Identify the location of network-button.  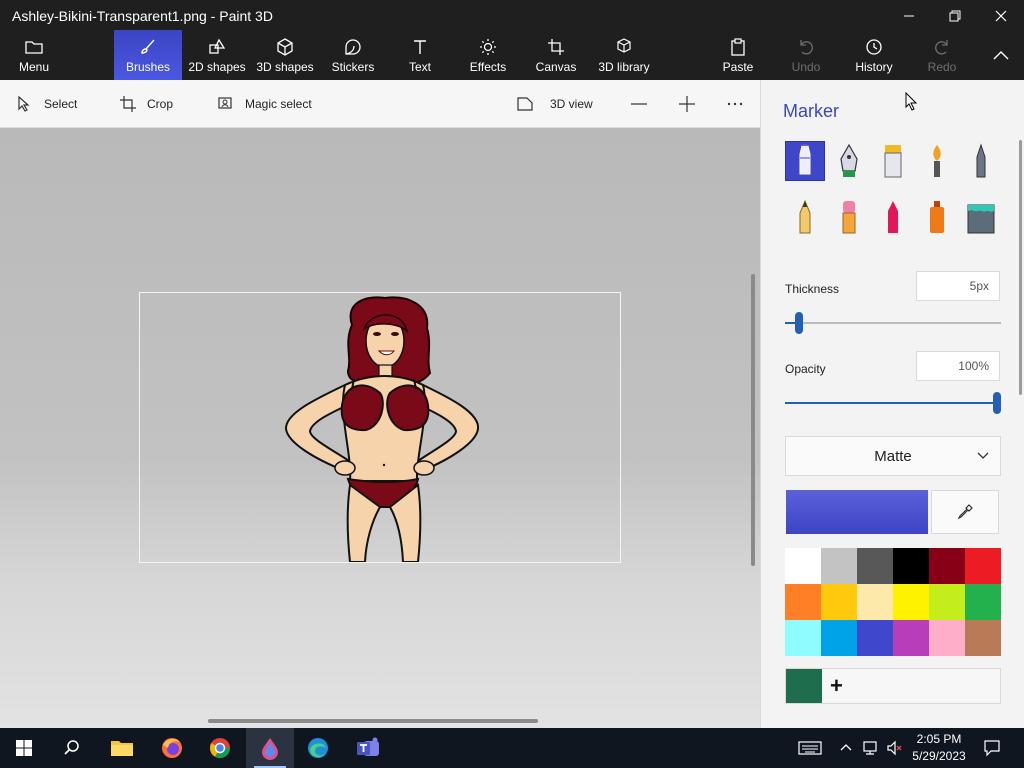
(871, 748).